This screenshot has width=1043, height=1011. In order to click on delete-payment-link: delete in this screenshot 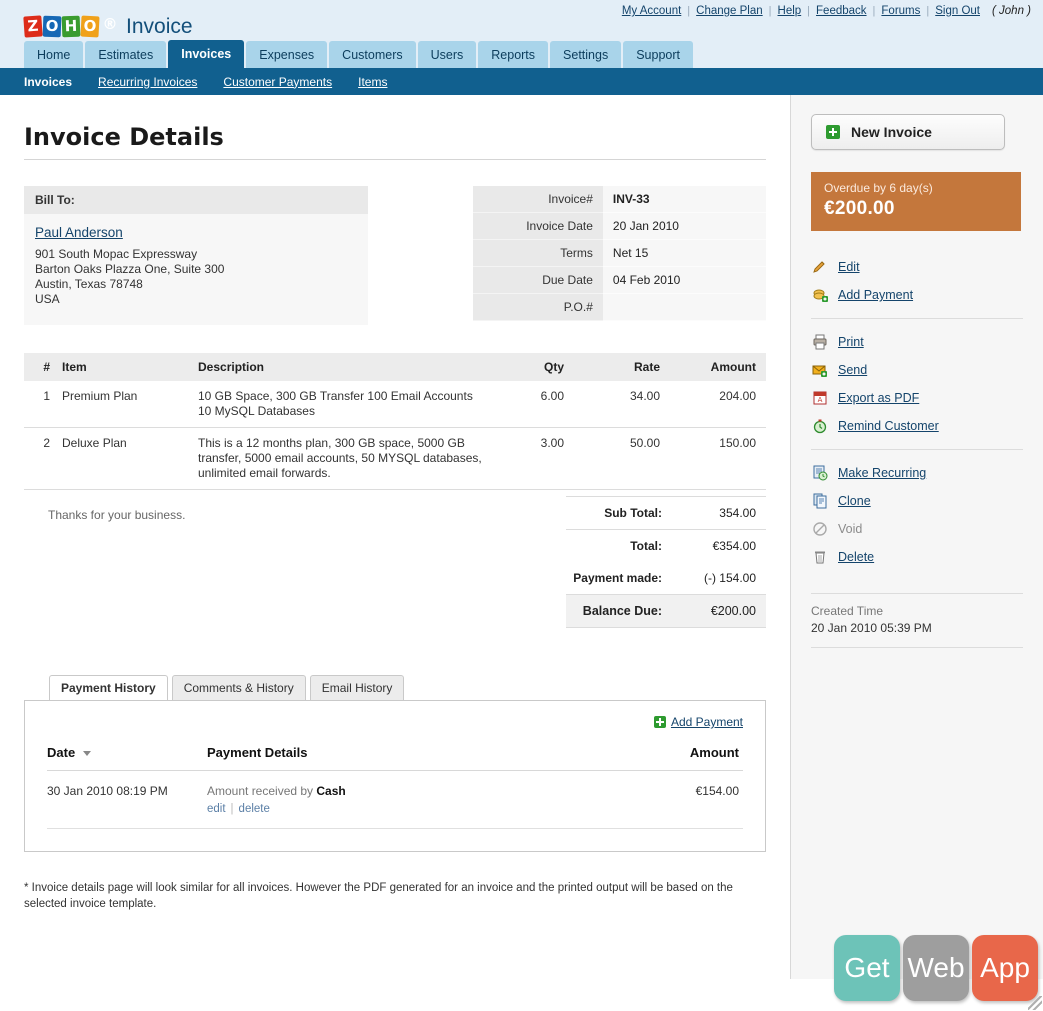, I will do `click(254, 809)`.